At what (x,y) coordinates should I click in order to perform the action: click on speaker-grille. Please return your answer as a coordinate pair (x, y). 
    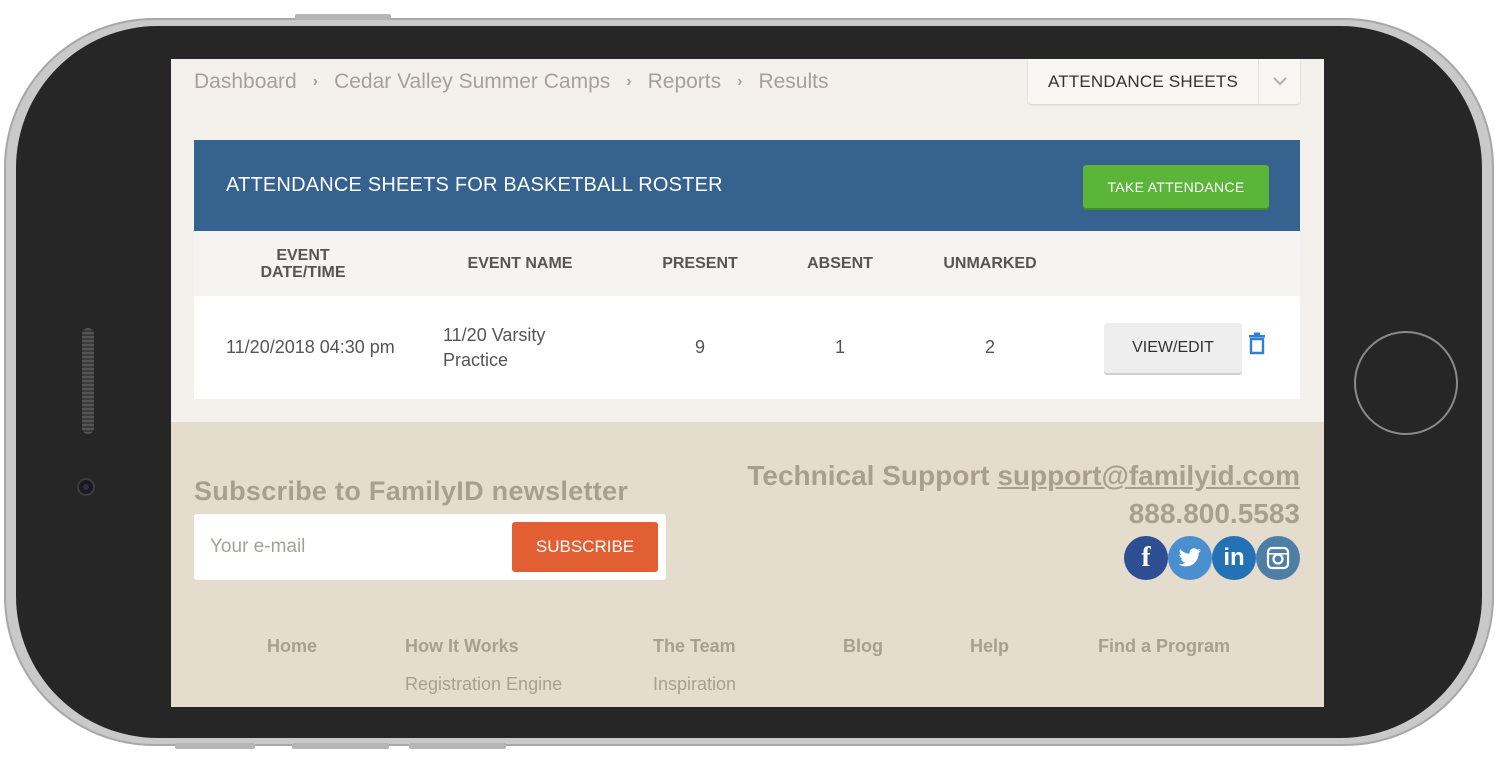
    Looking at the image, I should click on (88, 381).